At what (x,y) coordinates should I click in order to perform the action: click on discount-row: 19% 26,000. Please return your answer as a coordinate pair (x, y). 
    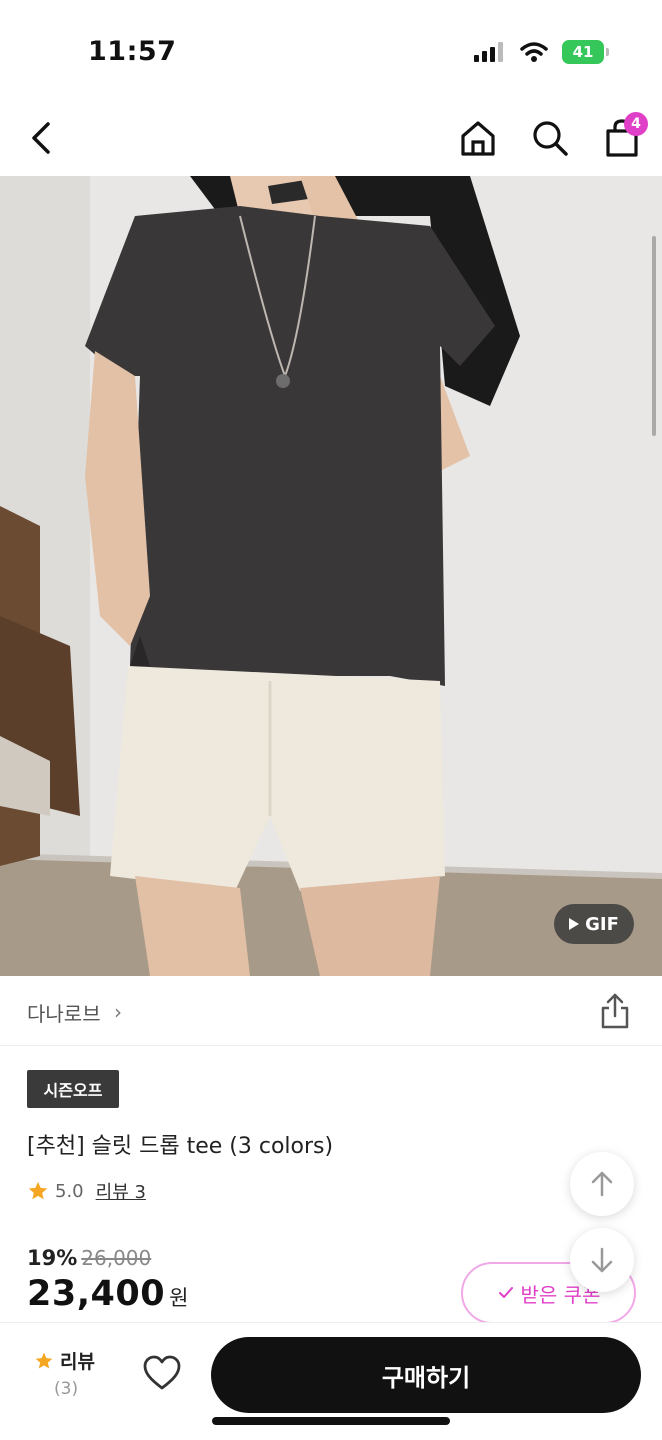
    Looking at the image, I should click on (89, 1258).